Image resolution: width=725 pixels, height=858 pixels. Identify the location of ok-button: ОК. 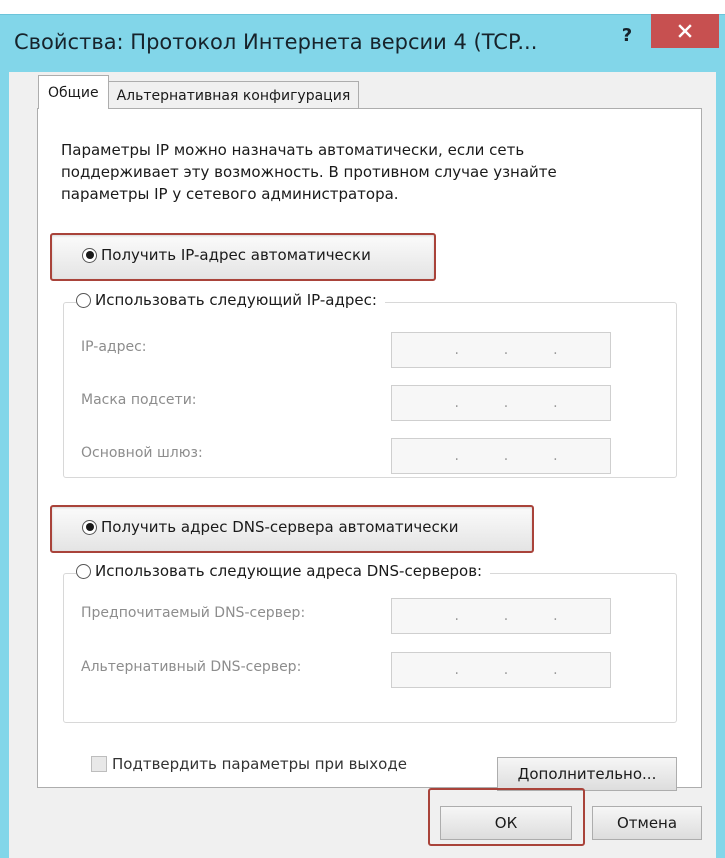
(506, 823).